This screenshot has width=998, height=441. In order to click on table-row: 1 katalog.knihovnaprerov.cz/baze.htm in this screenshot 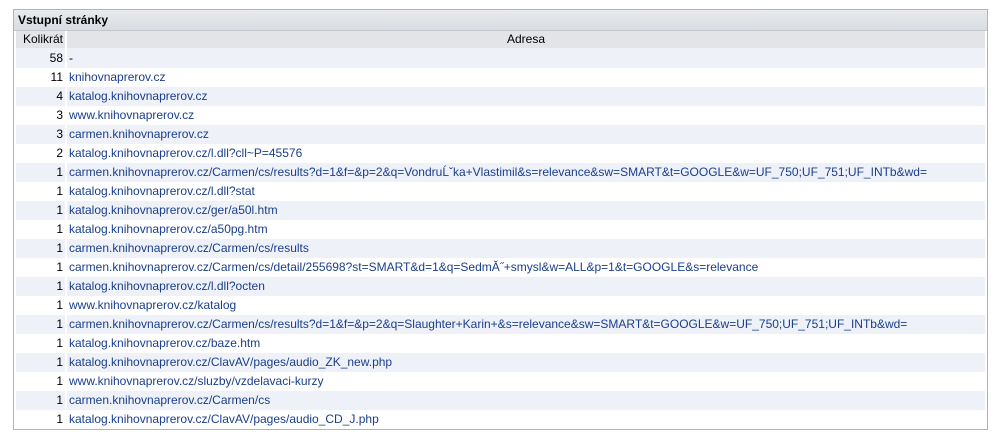, I will do `click(500, 343)`.